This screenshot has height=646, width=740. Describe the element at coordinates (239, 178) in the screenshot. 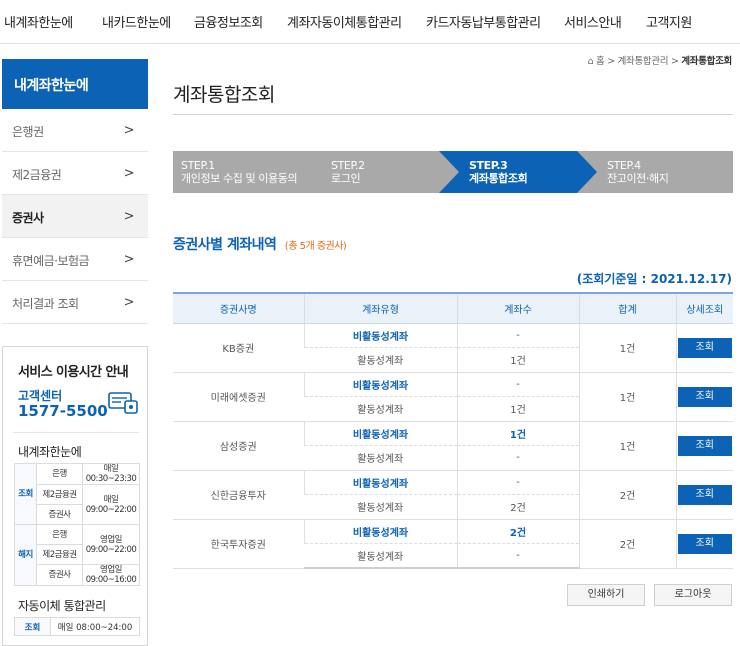

I see `step-label: 개인정보 수집 및 이용동의` at that location.